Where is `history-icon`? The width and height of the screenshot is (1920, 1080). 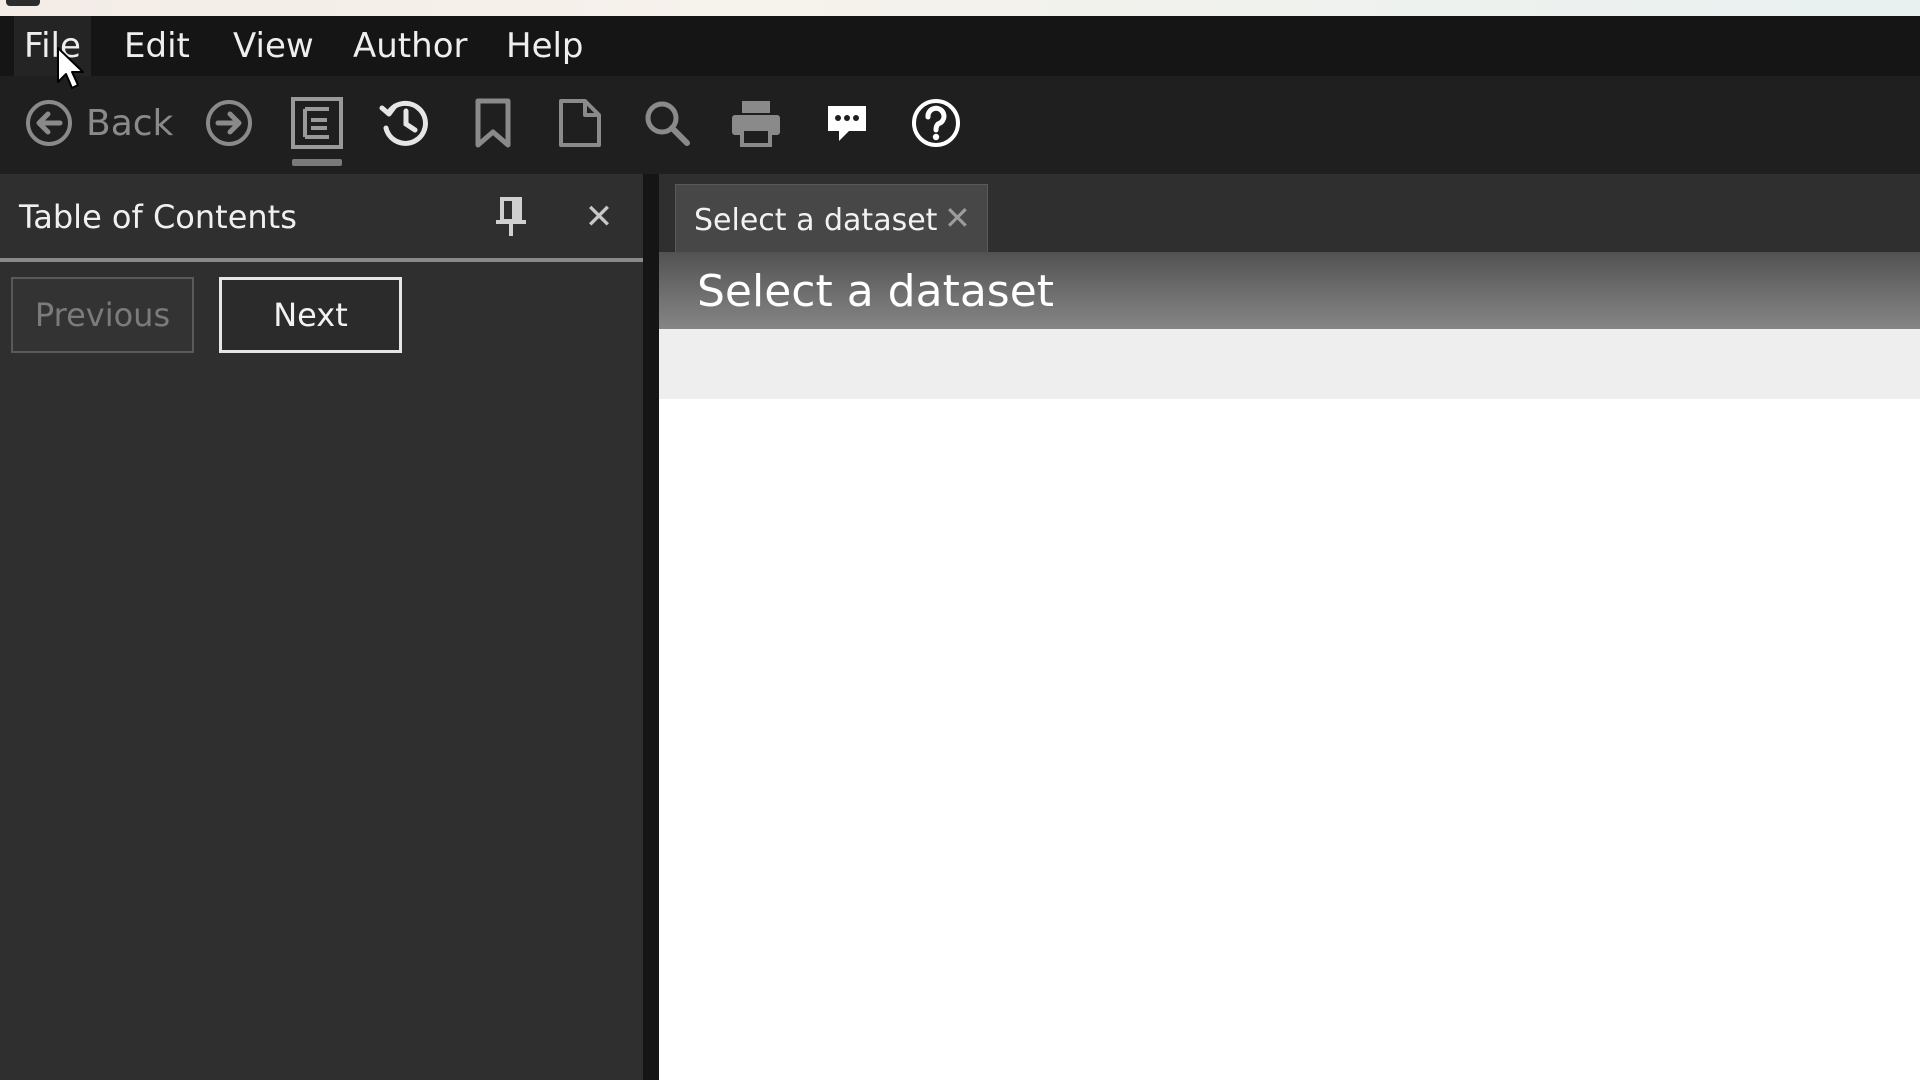
history-icon is located at coordinates (405, 123).